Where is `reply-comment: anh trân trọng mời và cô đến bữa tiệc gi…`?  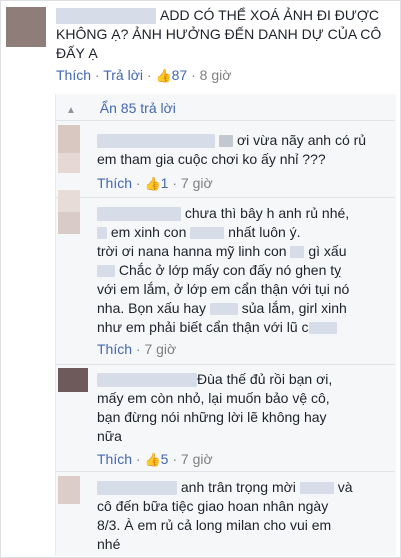 reply-comment: anh trân trọng mời và cô đến bữa tiệc gi… is located at coordinates (244, 516).